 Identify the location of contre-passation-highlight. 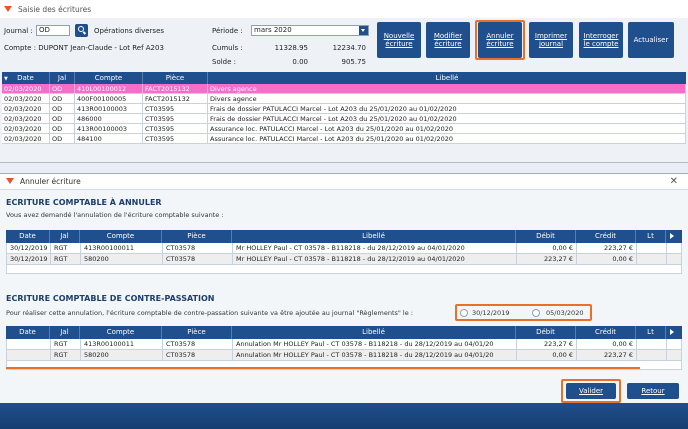
(323, 368).